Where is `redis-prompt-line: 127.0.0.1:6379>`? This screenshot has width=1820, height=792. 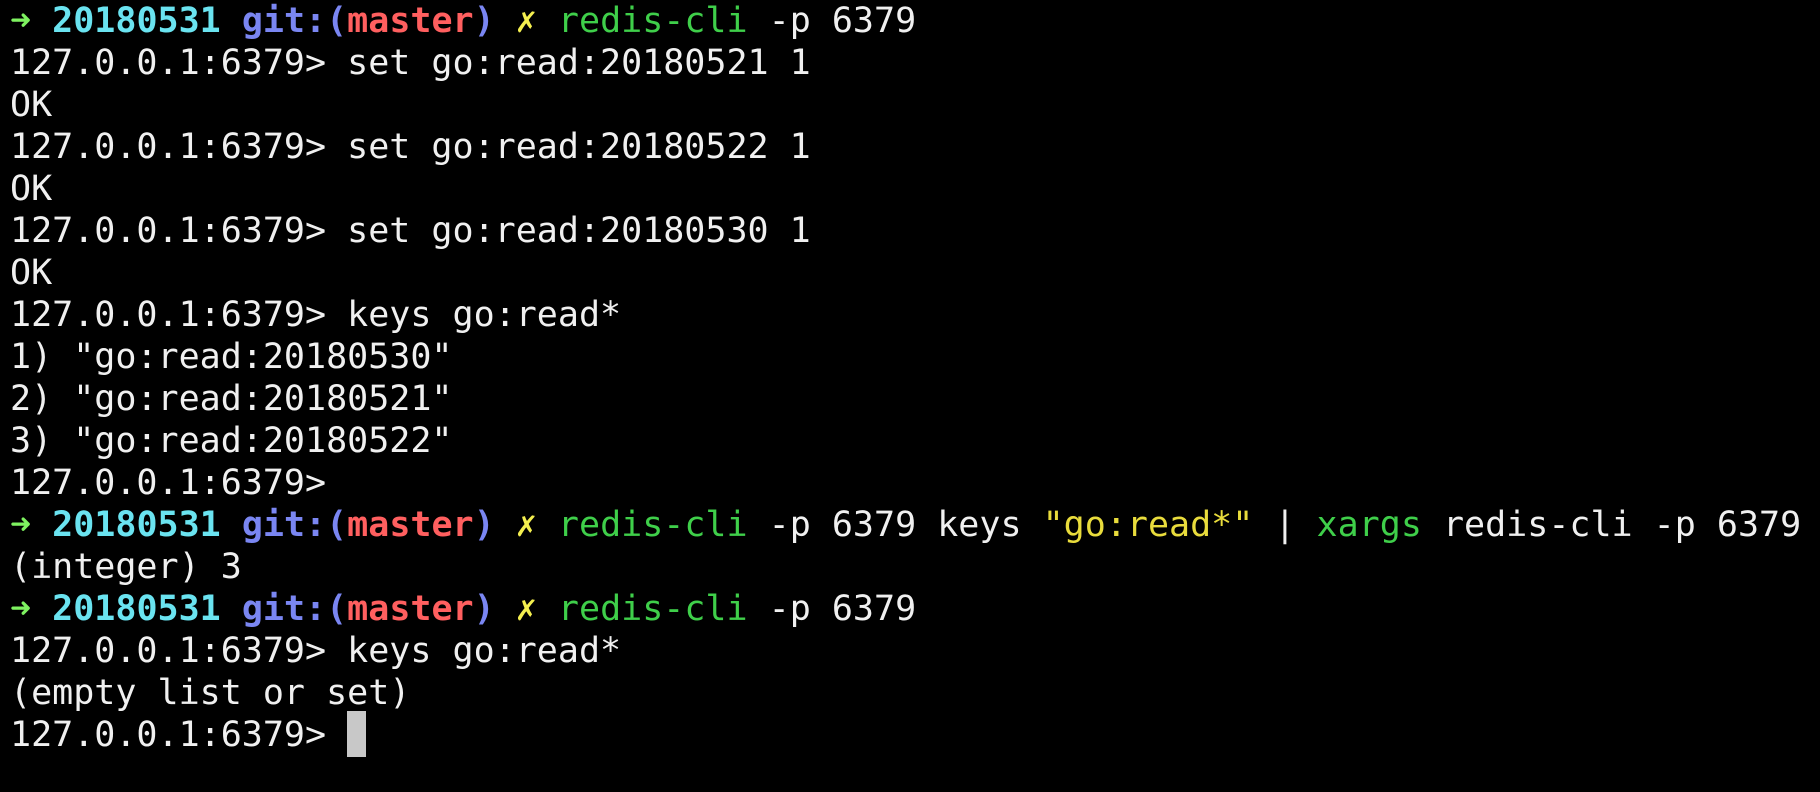
redis-prompt-line: 127.0.0.1:6379> is located at coordinates (168, 483).